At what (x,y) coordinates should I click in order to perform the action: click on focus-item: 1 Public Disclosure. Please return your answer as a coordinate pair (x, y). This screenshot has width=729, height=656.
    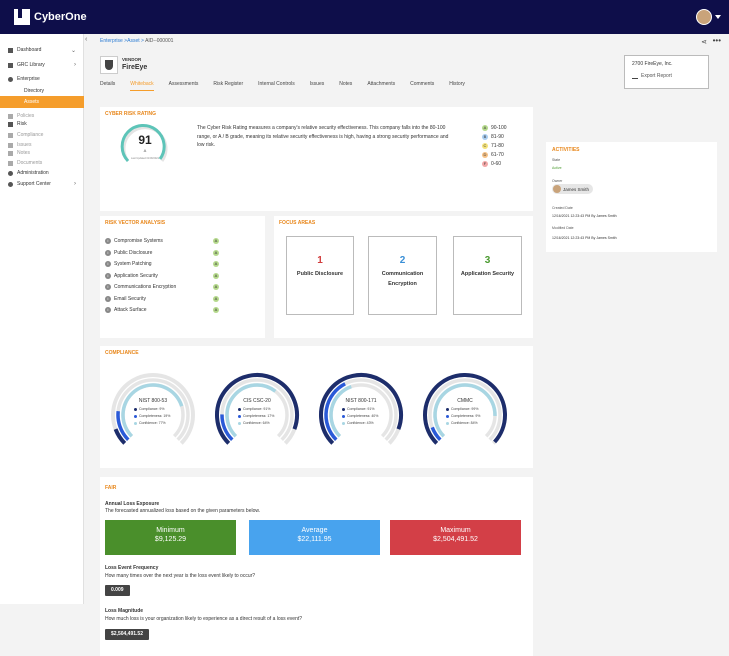
    Looking at the image, I should click on (320, 275).